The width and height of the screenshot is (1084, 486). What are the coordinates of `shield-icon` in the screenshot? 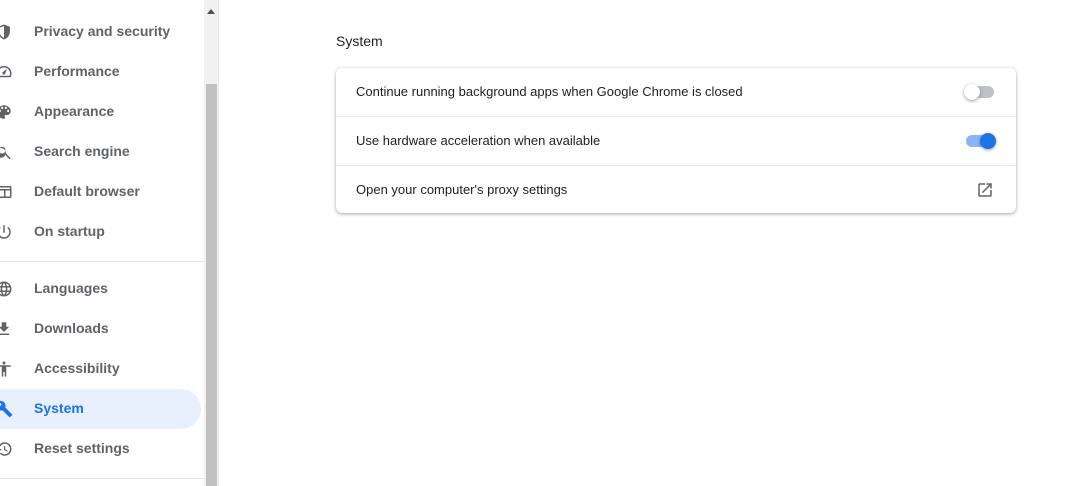 It's located at (7, 32).